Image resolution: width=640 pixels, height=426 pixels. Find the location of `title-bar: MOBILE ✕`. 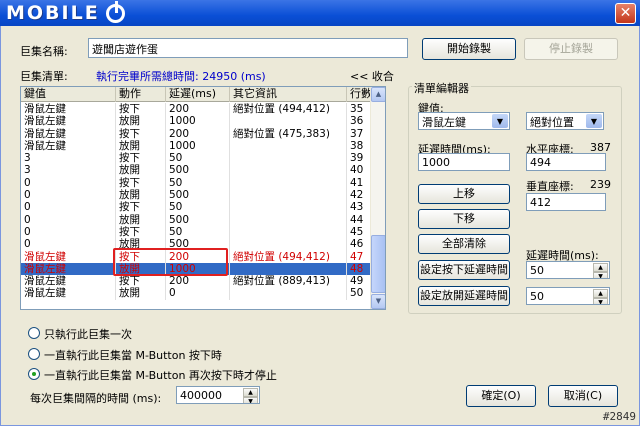

title-bar: MOBILE ✕ is located at coordinates (320, 13).